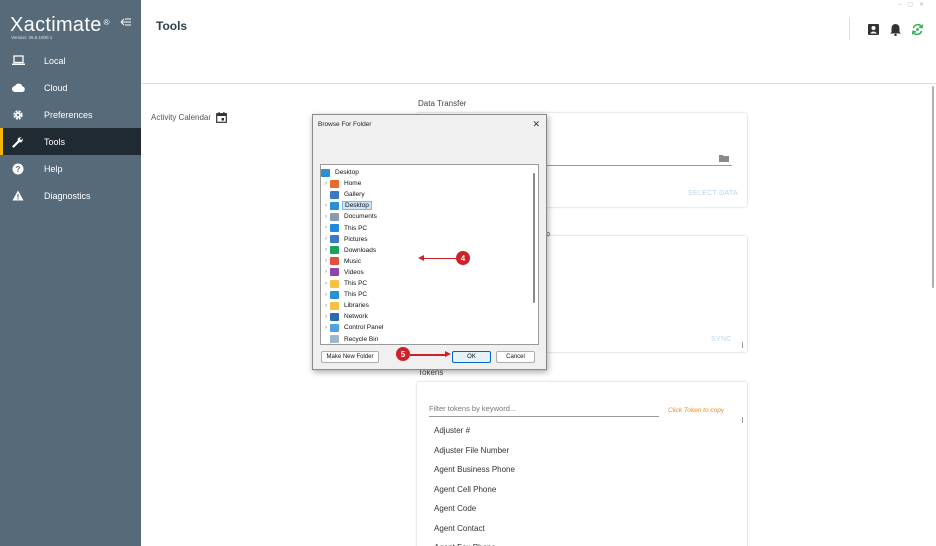  I want to click on sidebar-item-label: Cloud, so click(56, 87).